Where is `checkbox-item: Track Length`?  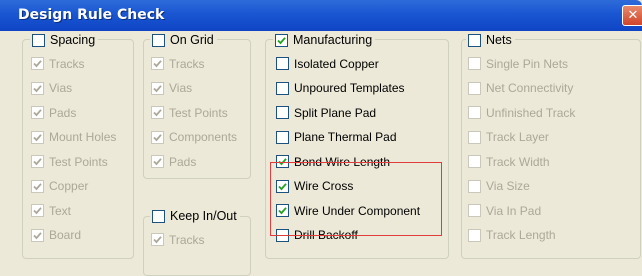 checkbox-item: Track Length is located at coordinates (512, 235).